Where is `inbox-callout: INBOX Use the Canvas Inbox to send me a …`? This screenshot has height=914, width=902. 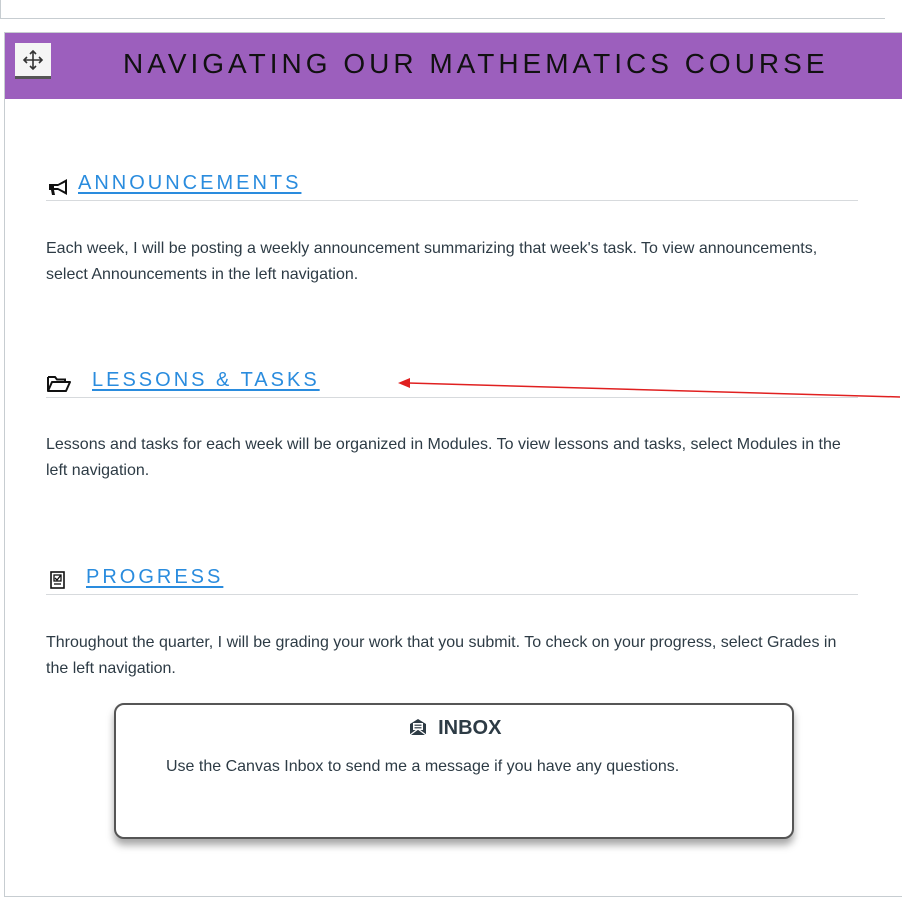
inbox-callout: INBOX Use the Canvas Inbox to send me a … is located at coordinates (454, 771).